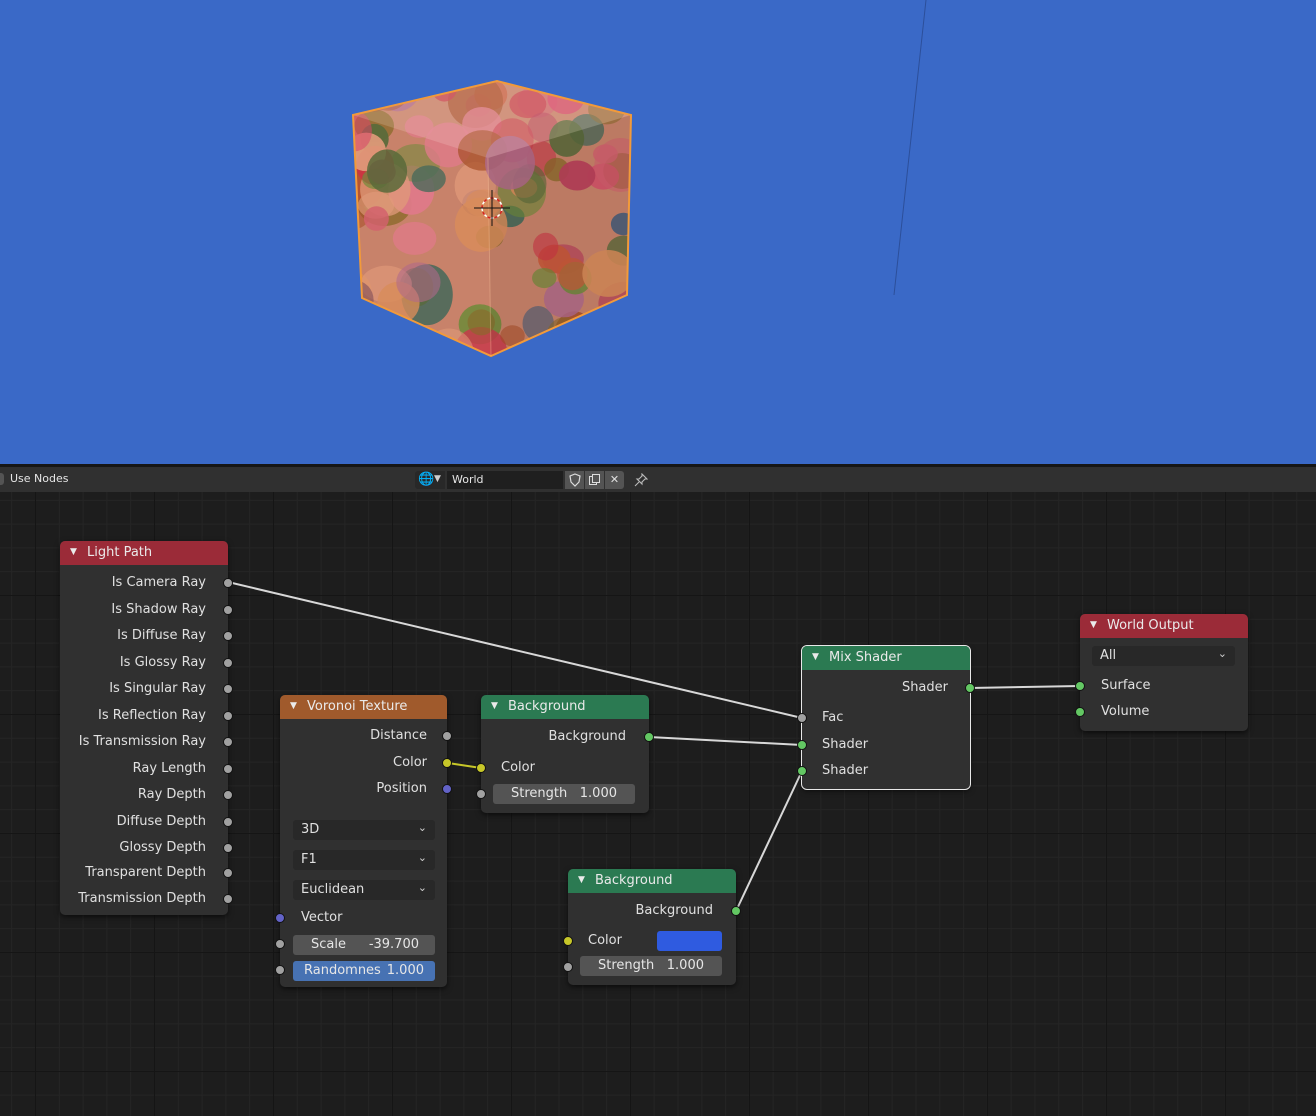  Describe the element at coordinates (587, 736) in the screenshot. I see `output-background-label: Background` at that location.